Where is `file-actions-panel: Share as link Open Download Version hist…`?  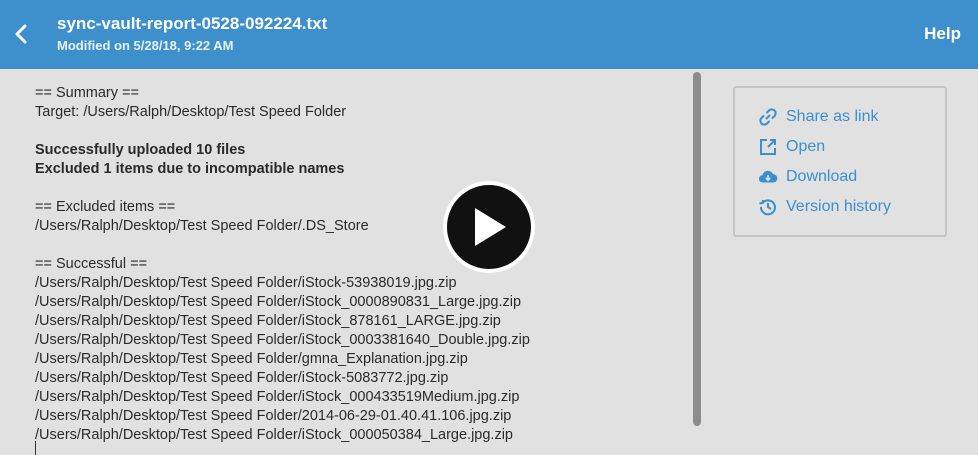 file-actions-panel: Share as link Open Download Version hist… is located at coordinates (840, 161).